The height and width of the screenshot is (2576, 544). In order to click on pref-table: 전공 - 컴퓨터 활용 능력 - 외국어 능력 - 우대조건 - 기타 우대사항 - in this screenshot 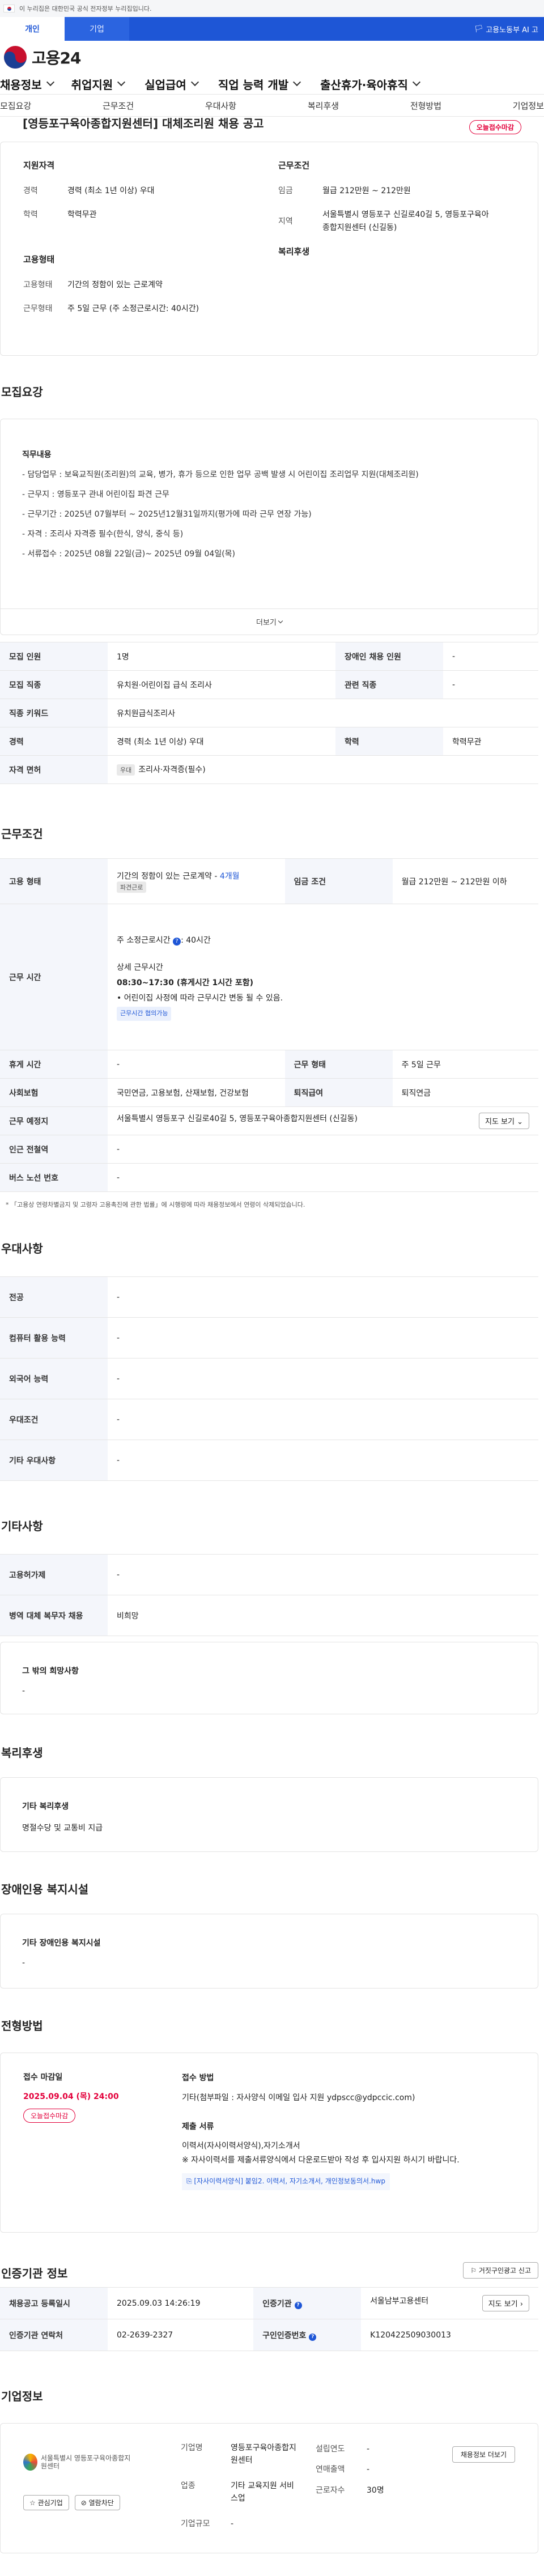, I will do `click(269, 1378)`.